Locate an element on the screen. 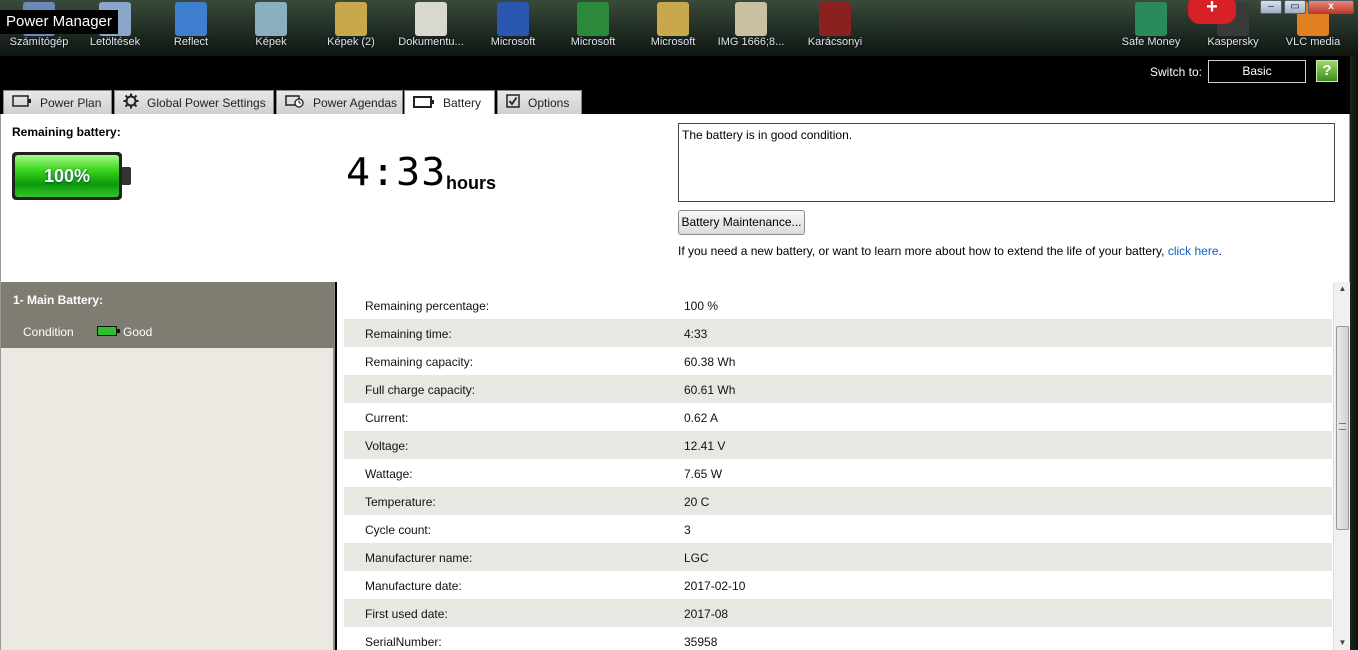 This screenshot has height=650, width=1358. table-row: SerialNumber: 35958 is located at coordinates (838, 638).